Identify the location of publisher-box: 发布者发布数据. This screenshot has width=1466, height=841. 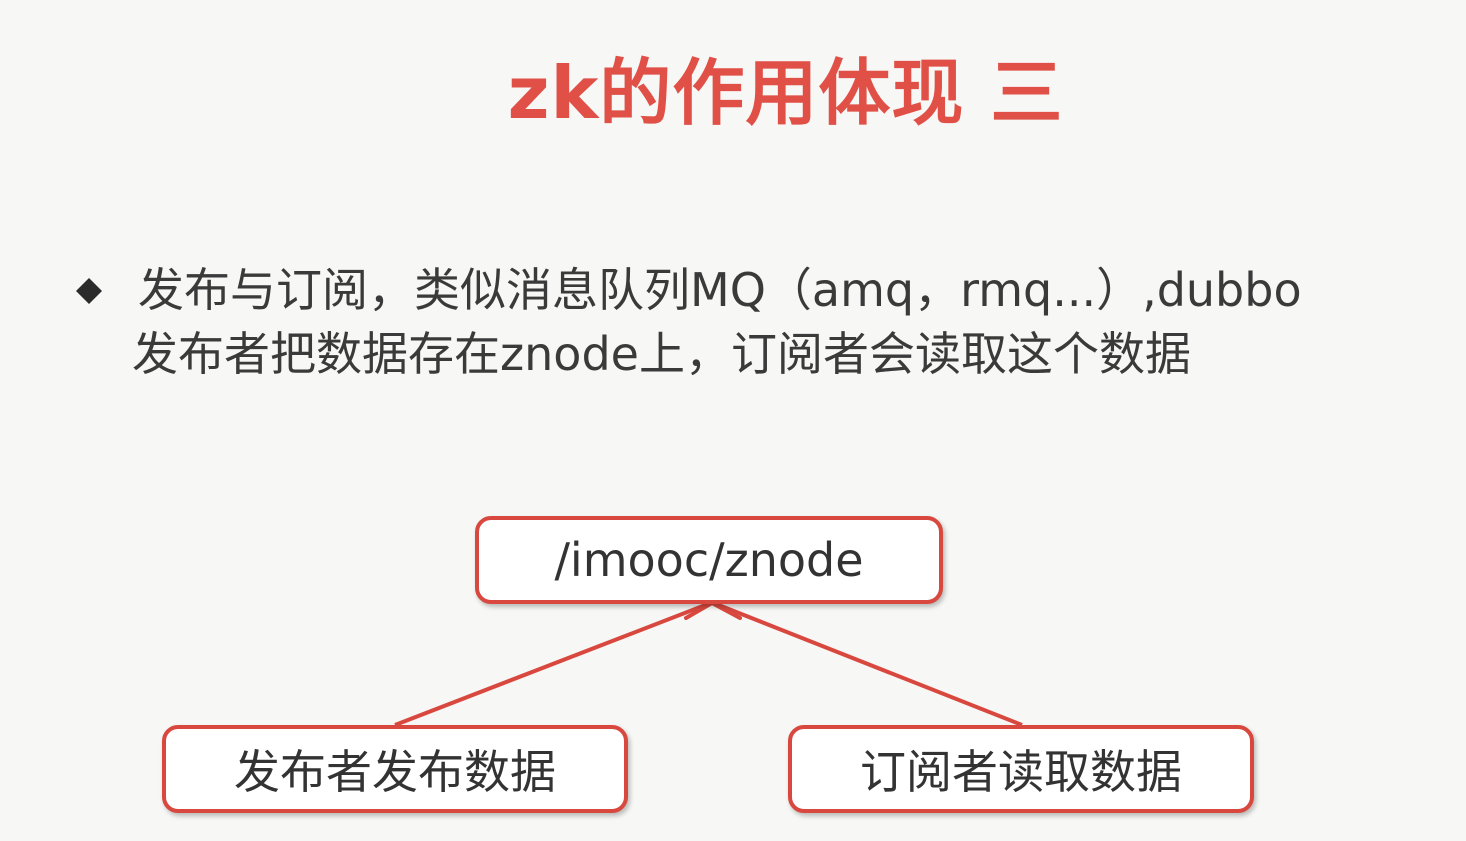
(395, 769).